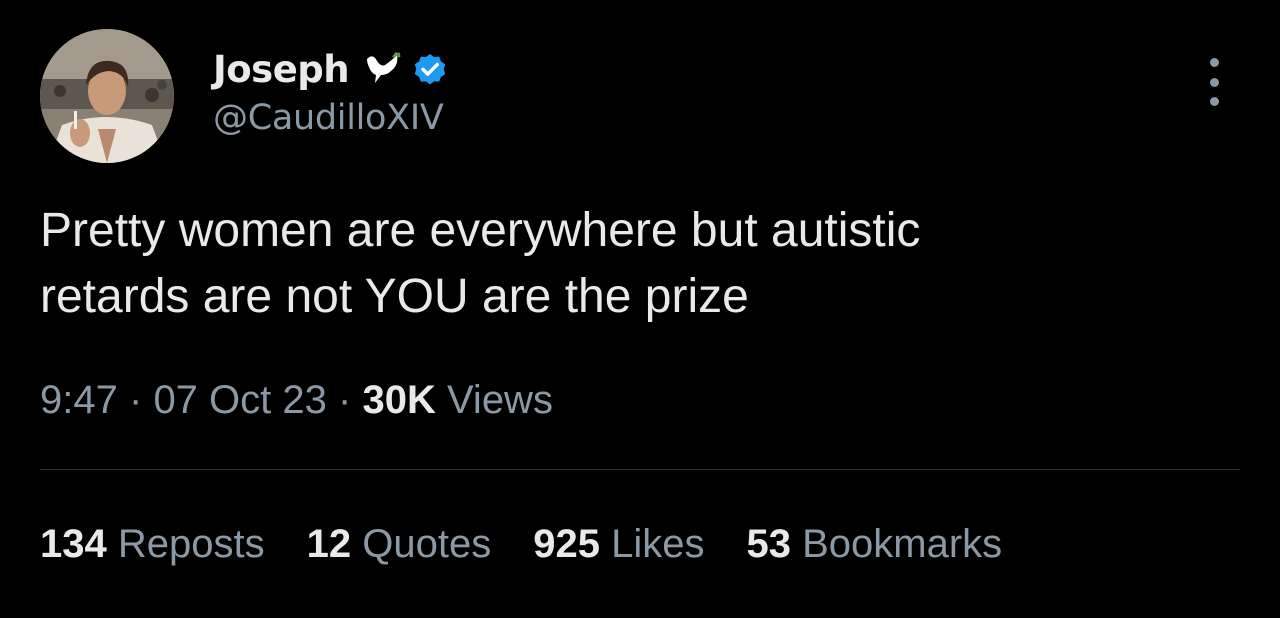 The height and width of the screenshot is (618, 1280). I want to click on views-count: 30K, so click(399, 400).